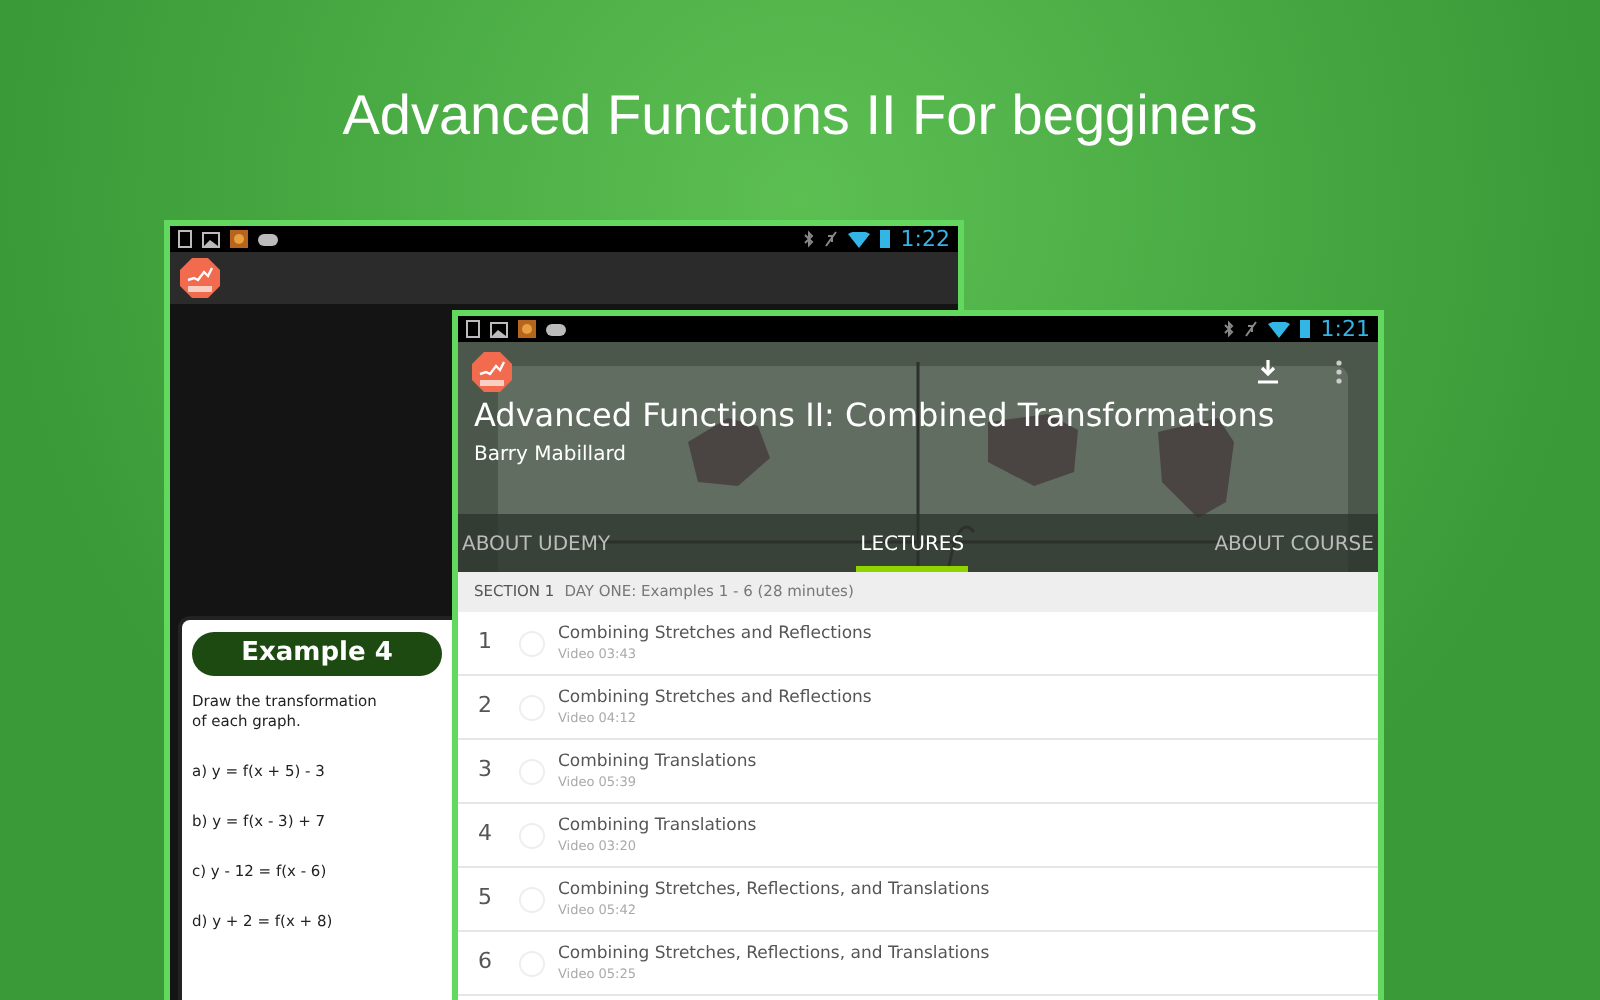  Describe the element at coordinates (1339, 372) in the screenshot. I see `more-icon` at that location.